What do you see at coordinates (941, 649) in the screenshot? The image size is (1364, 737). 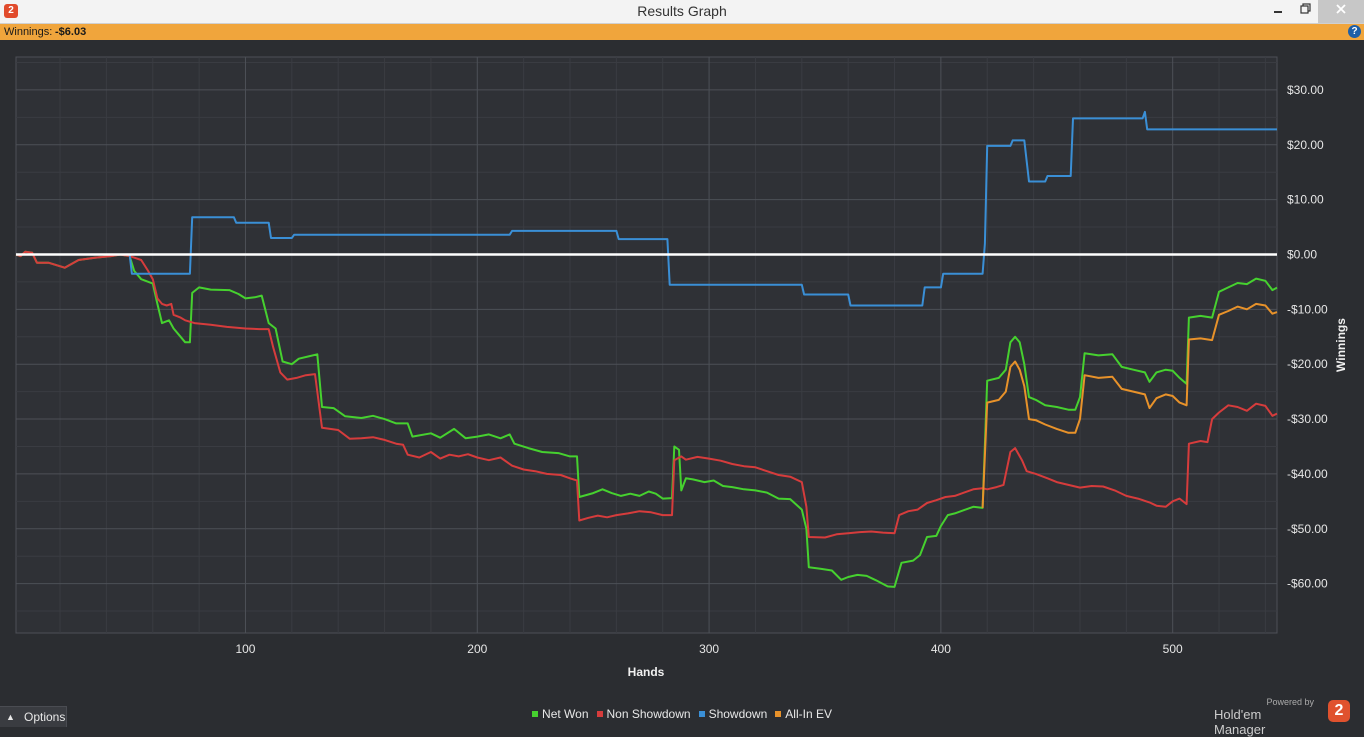 I see `x-tick-label: 400` at bounding box center [941, 649].